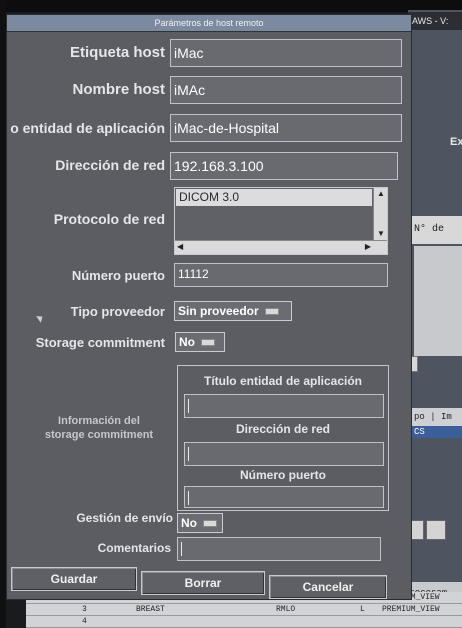  What do you see at coordinates (281, 221) in the screenshot?
I see `protocolo-red-listbox: DICOM 3.0 ▲ ▼ ◀ ▶` at bounding box center [281, 221].